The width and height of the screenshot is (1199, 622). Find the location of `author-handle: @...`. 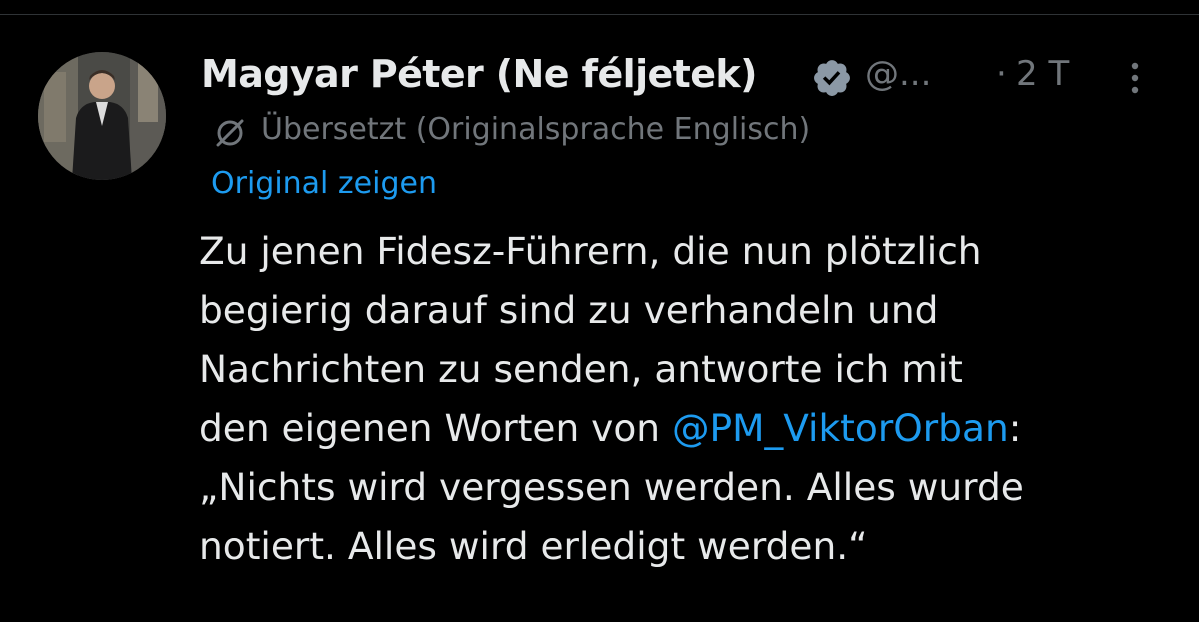

author-handle: @... is located at coordinates (898, 74).